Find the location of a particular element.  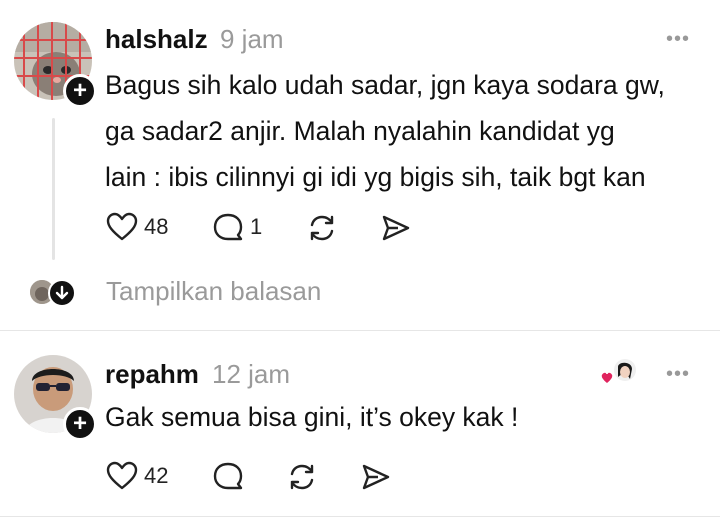

timestamp: 12 jam is located at coordinates (251, 374).